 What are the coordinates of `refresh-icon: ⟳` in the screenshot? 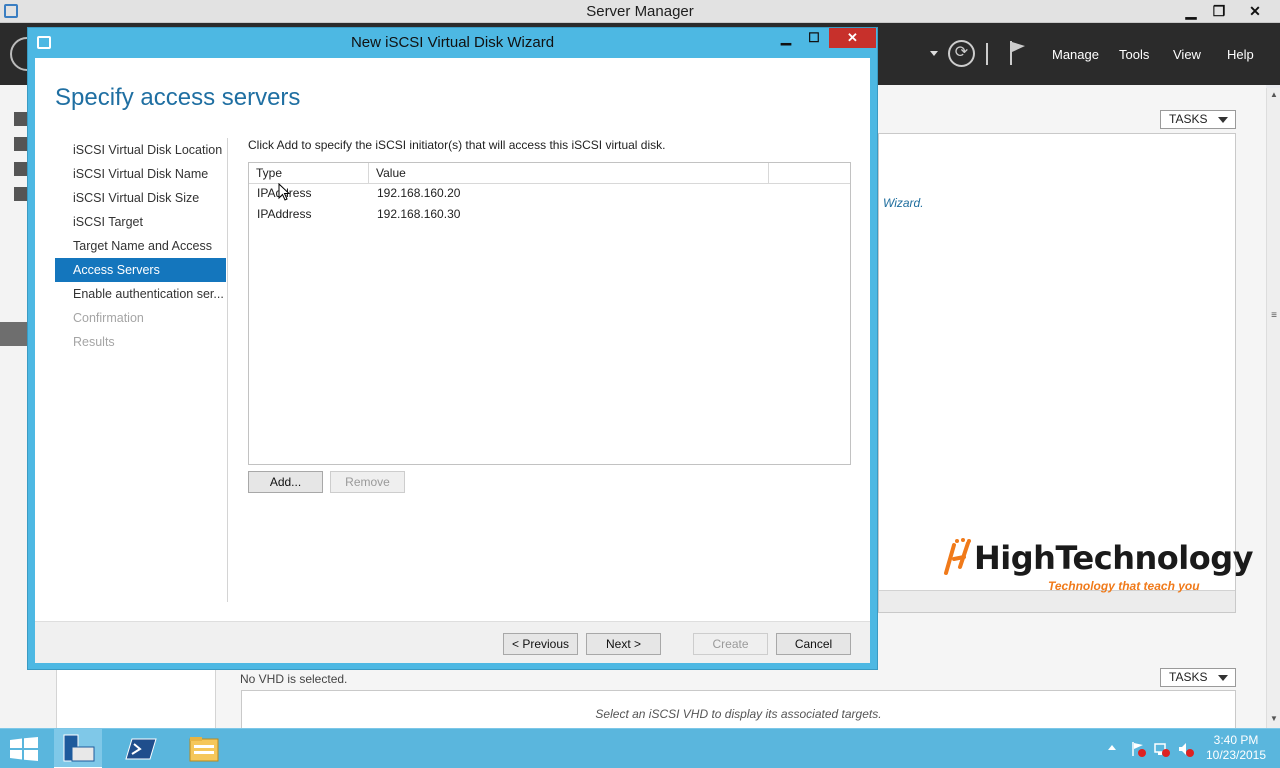 It's located at (961, 53).